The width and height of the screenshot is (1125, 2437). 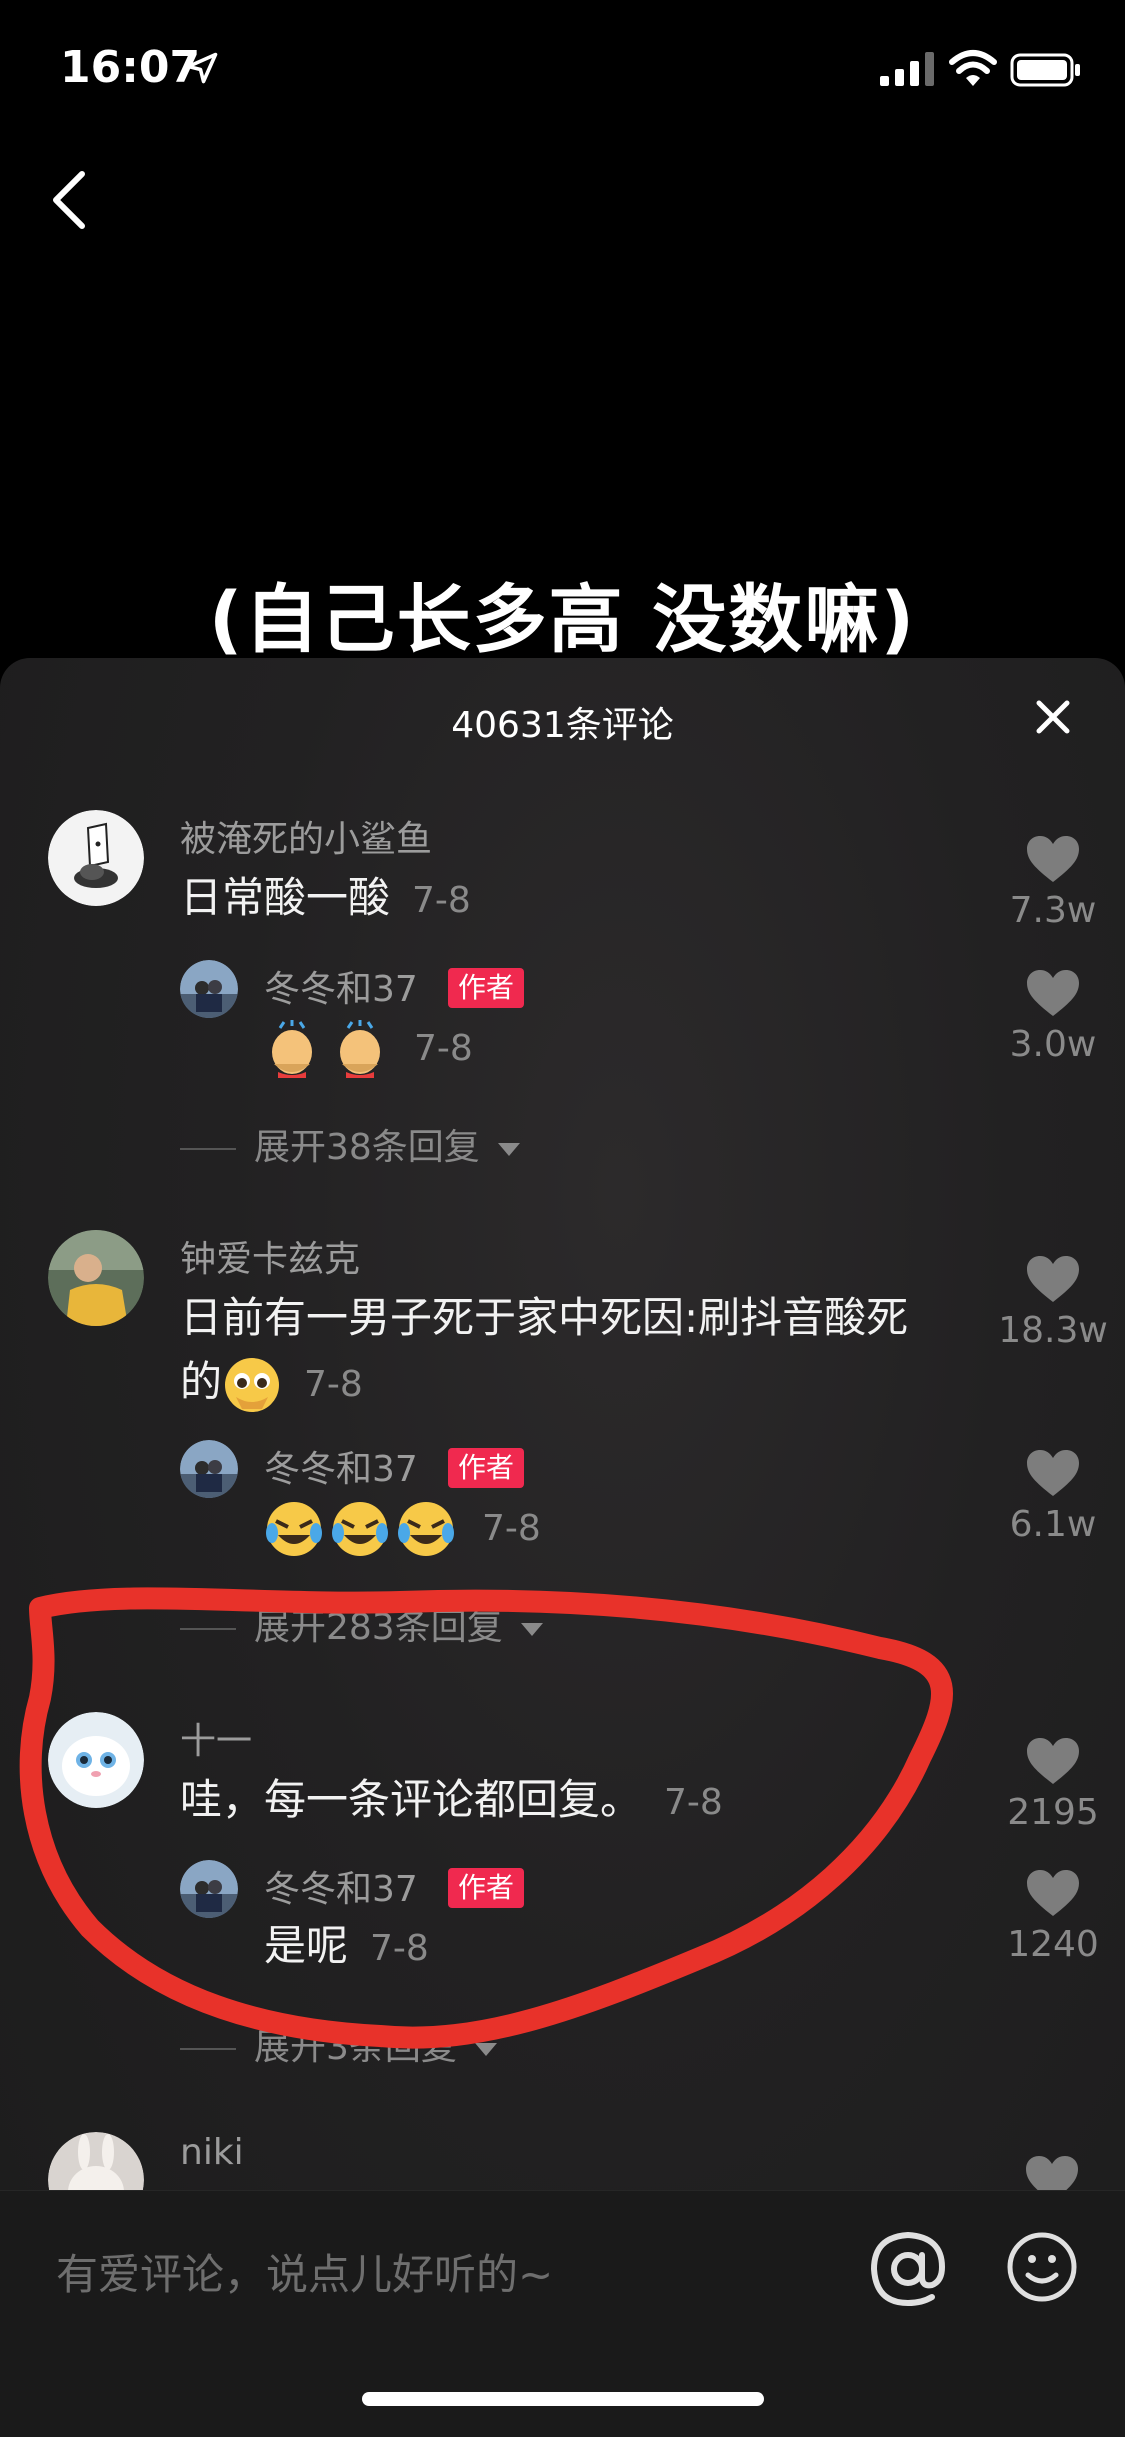 What do you see at coordinates (68, 200) in the screenshot?
I see `back-chevron-icon` at bounding box center [68, 200].